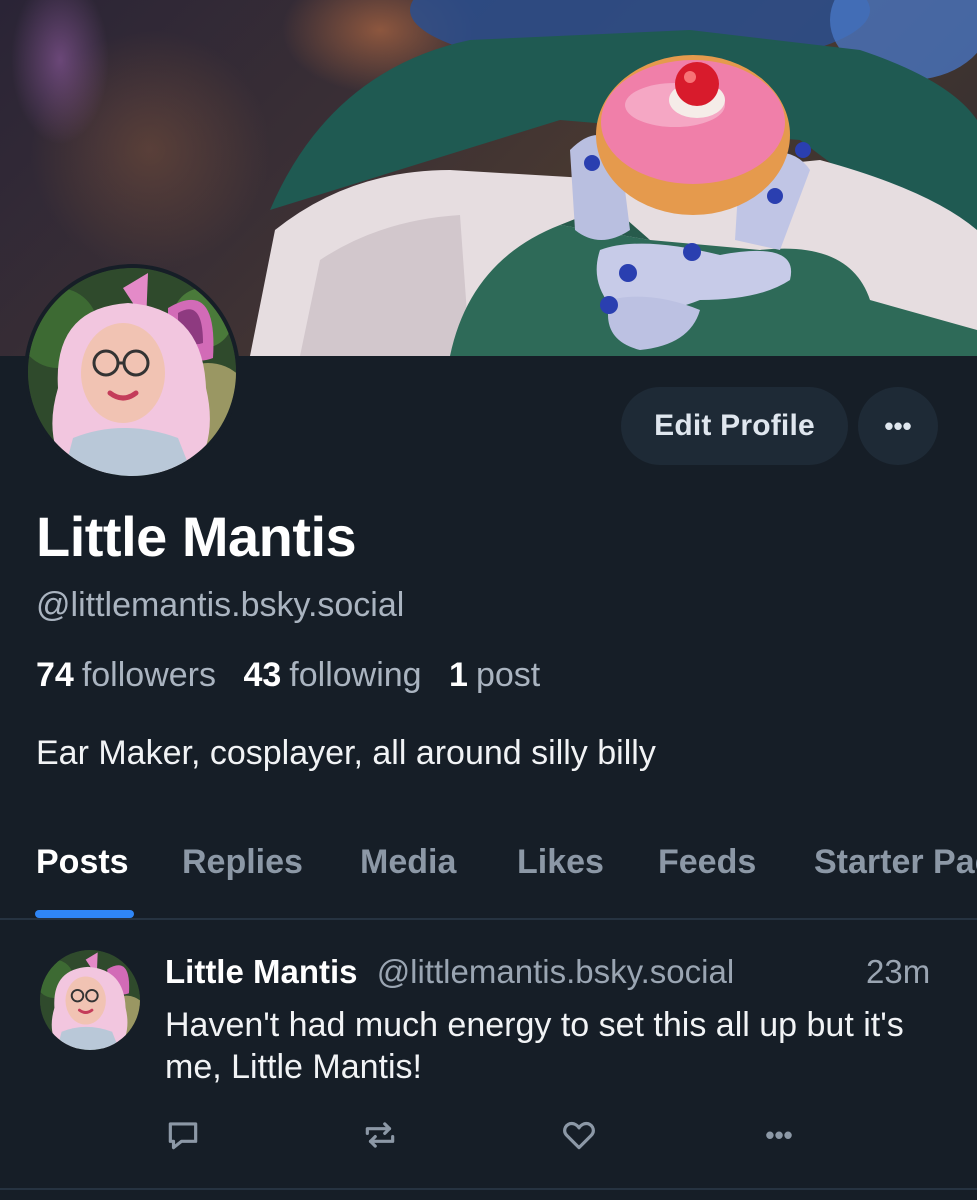  I want to click on post-more-button: •••, so click(779, 1135).